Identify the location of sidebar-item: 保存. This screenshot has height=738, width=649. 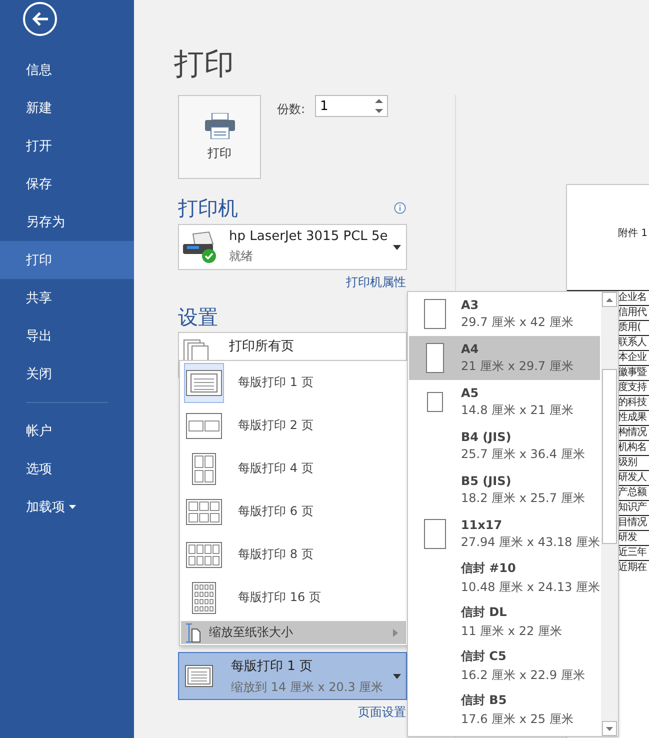
(67, 184).